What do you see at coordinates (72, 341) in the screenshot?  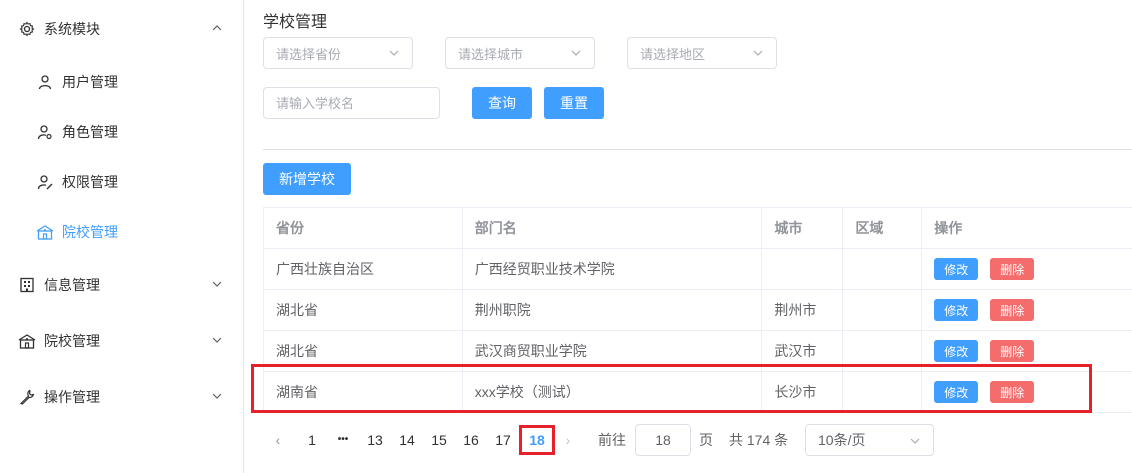 I see `menu-school-label: 院校管理` at bounding box center [72, 341].